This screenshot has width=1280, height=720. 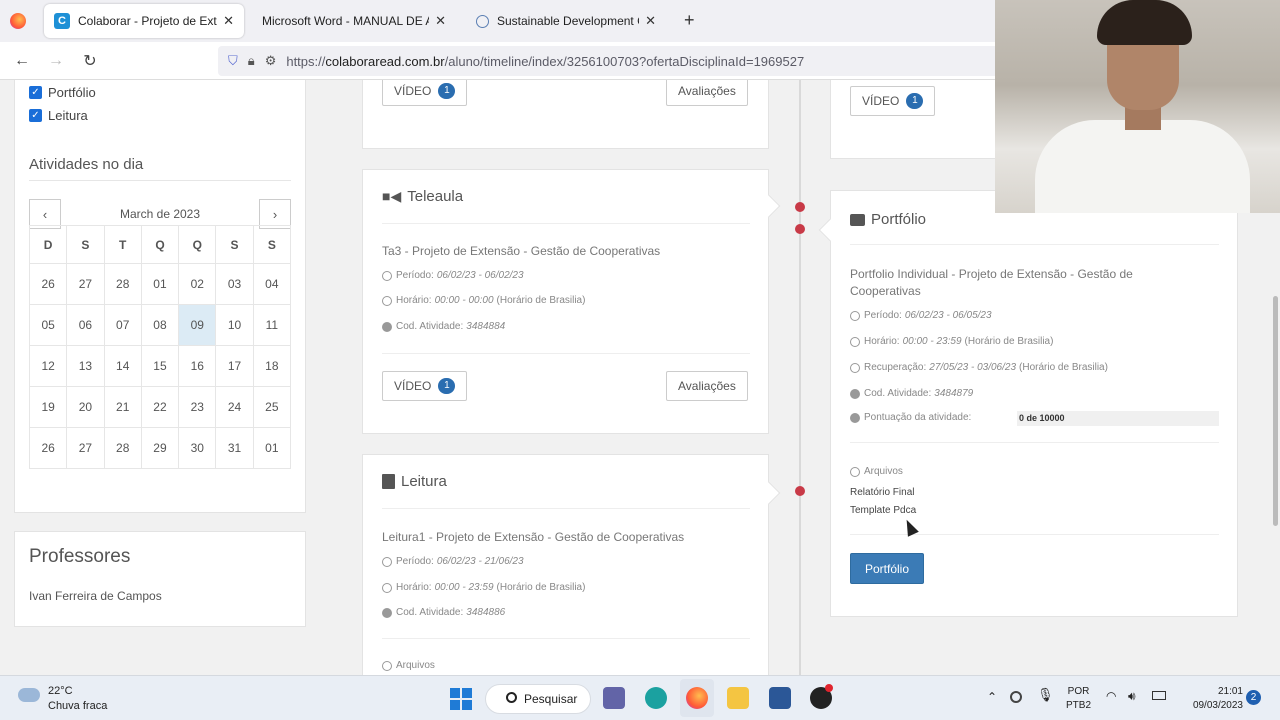 What do you see at coordinates (58, 115) in the screenshot?
I see `filter-leitura: ✓ Leitura` at bounding box center [58, 115].